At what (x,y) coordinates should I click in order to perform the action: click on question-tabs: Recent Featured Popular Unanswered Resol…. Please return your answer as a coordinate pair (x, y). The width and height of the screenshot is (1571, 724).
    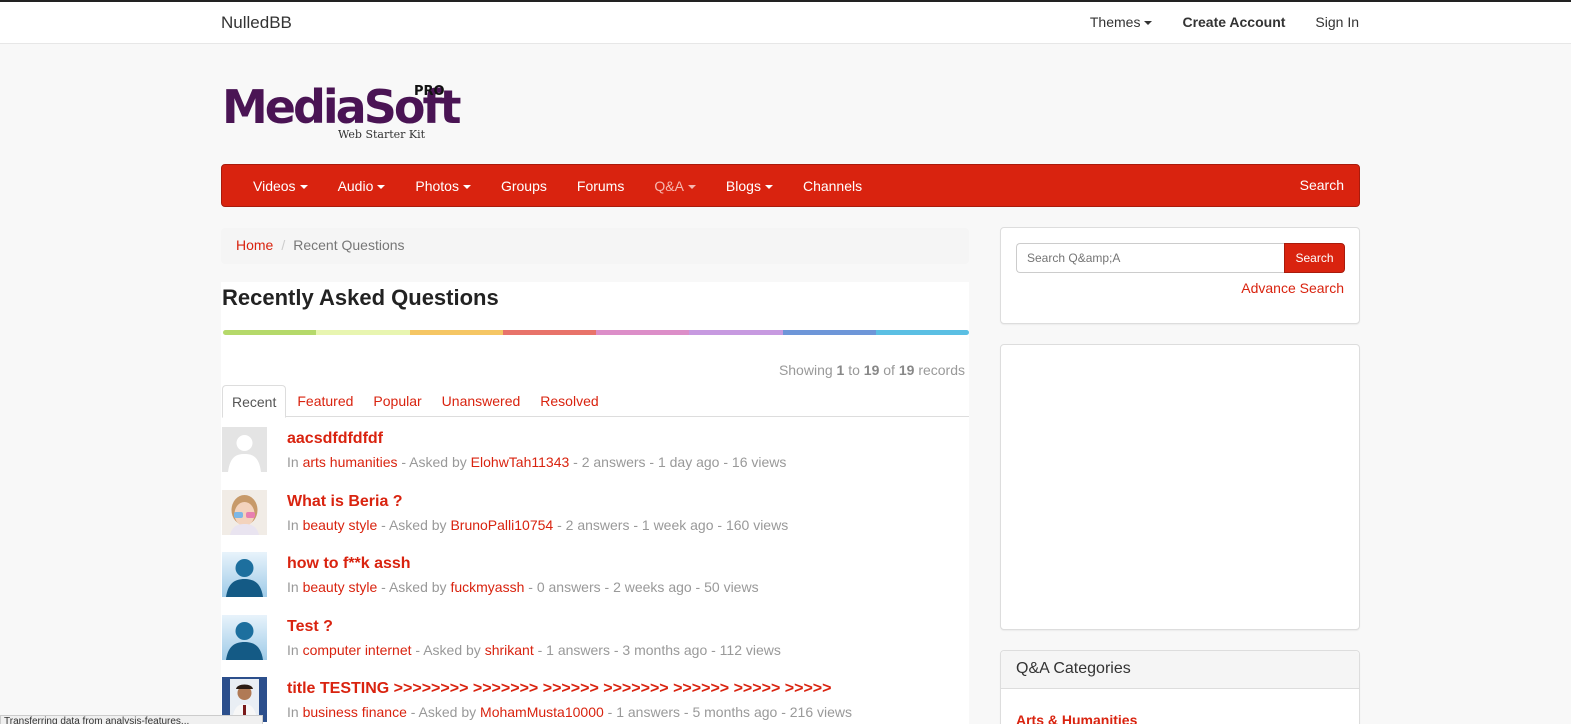
    Looking at the image, I should click on (595, 401).